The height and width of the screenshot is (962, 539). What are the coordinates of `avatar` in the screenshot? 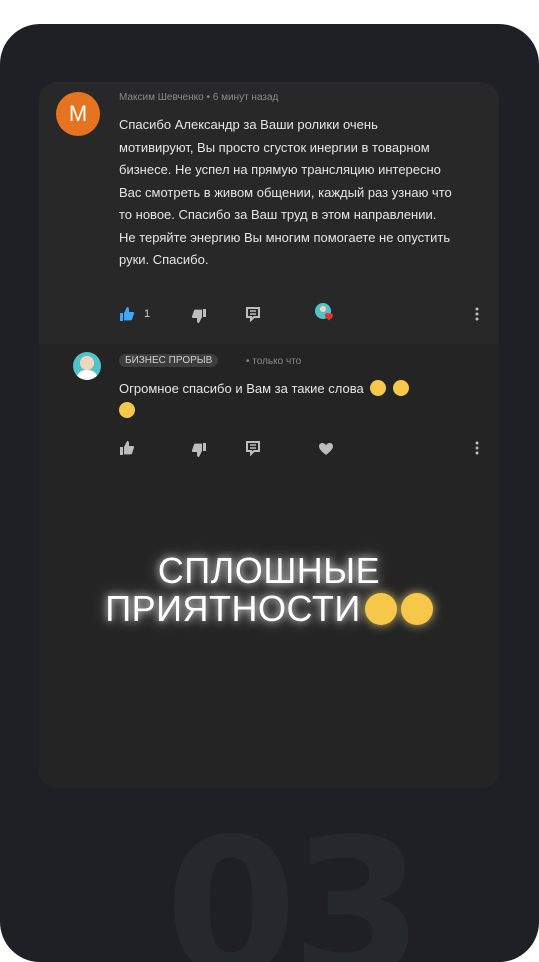 It's located at (87, 366).